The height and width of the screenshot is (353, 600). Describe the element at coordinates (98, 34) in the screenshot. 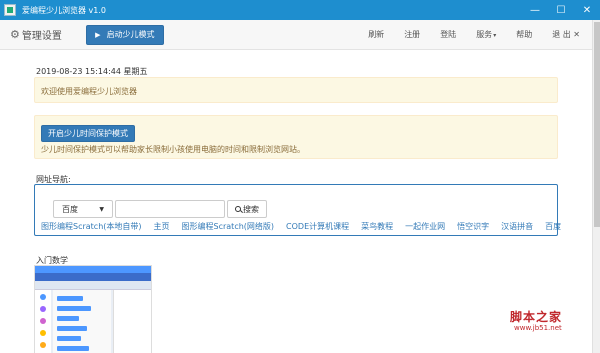

I see `play-icon: ▶` at that location.